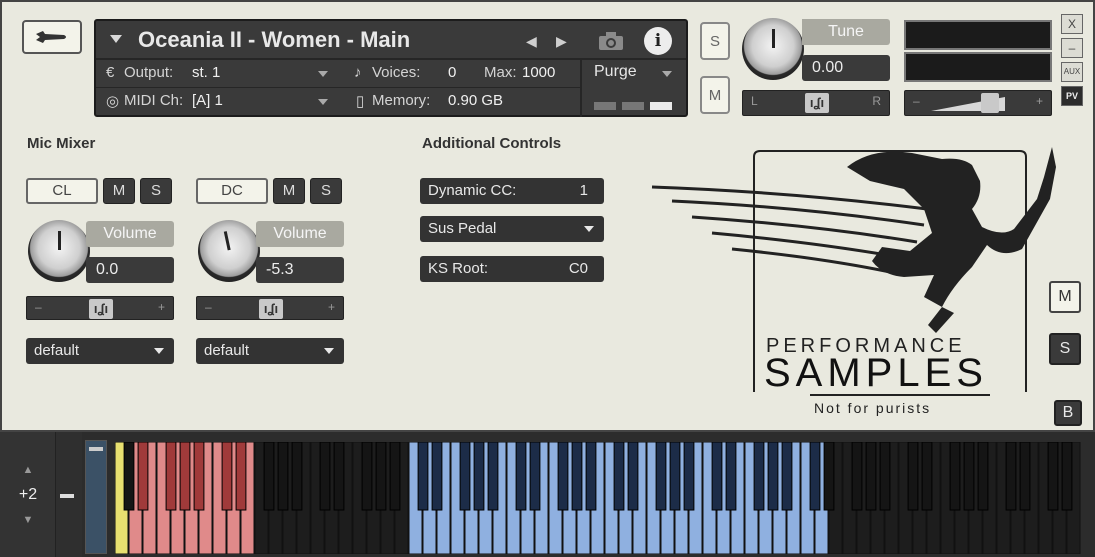 The image size is (1095, 557). I want to click on mic-cl-mute-button: M, so click(119, 191).